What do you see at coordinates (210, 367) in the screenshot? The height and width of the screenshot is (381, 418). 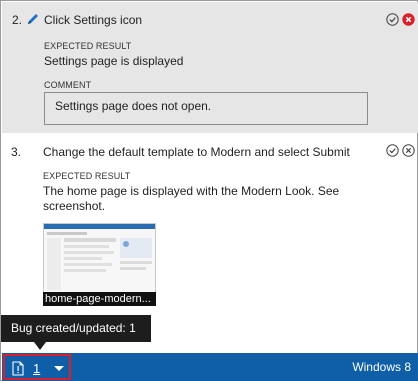 I see `status-bar: 1 Windows 8` at bounding box center [210, 367].